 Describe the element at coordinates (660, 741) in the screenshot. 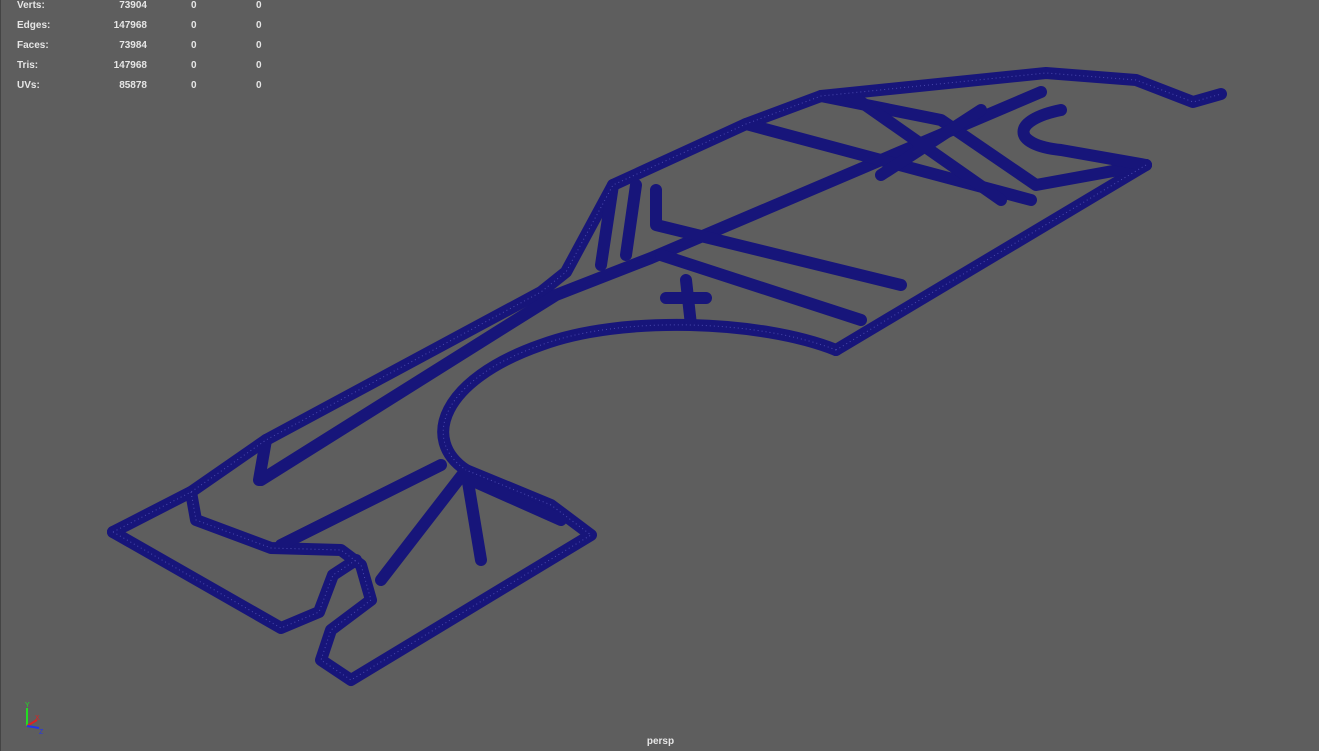

I see `camera-name-label: persp` at that location.